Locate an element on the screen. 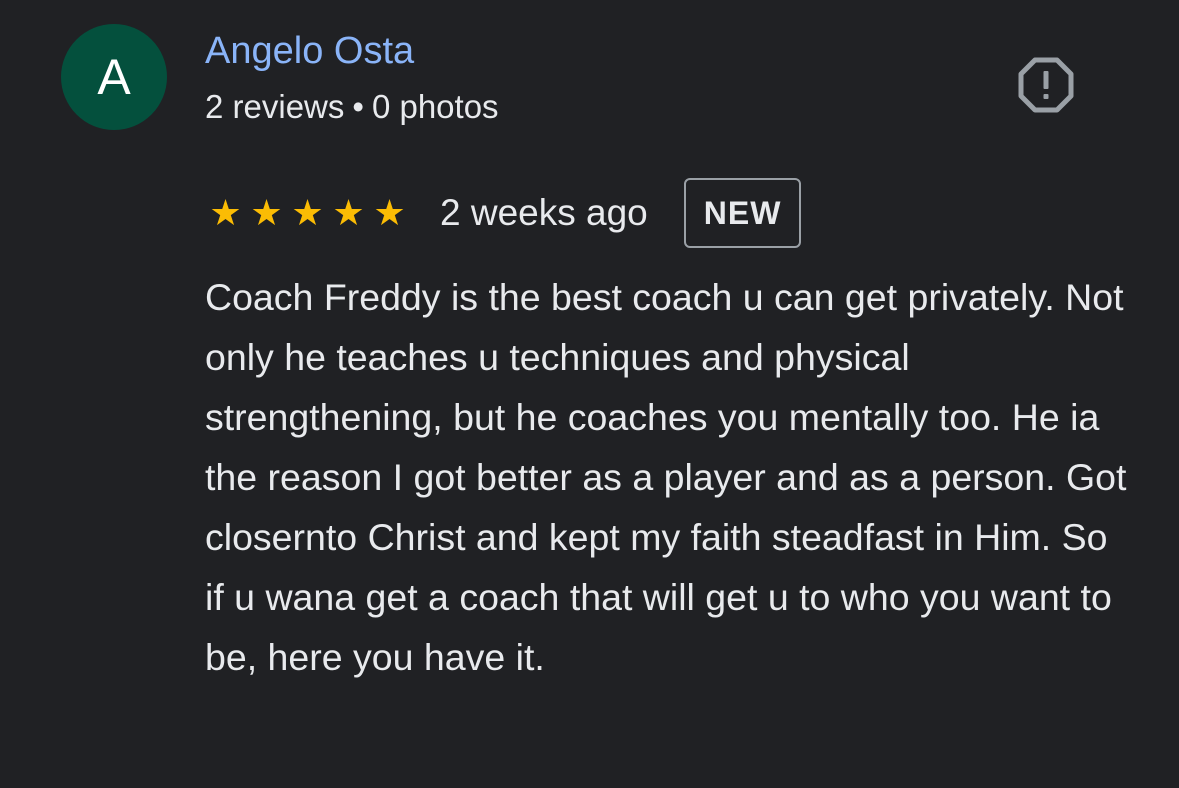 This screenshot has width=1179, height=788. report-button is located at coordinates (1046, 85).